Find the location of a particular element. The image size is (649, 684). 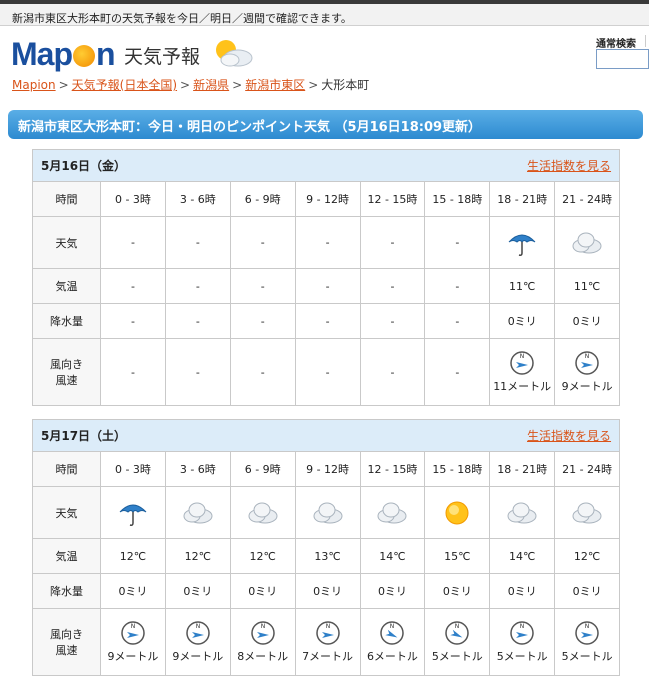

search-input is located at coordinates (622, 59).